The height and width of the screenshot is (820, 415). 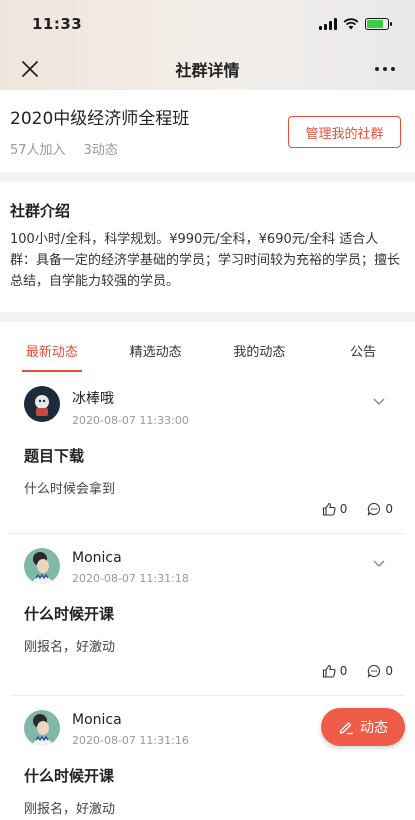 I want to click on new-post-button: 动态, so click(x=363, y=727).